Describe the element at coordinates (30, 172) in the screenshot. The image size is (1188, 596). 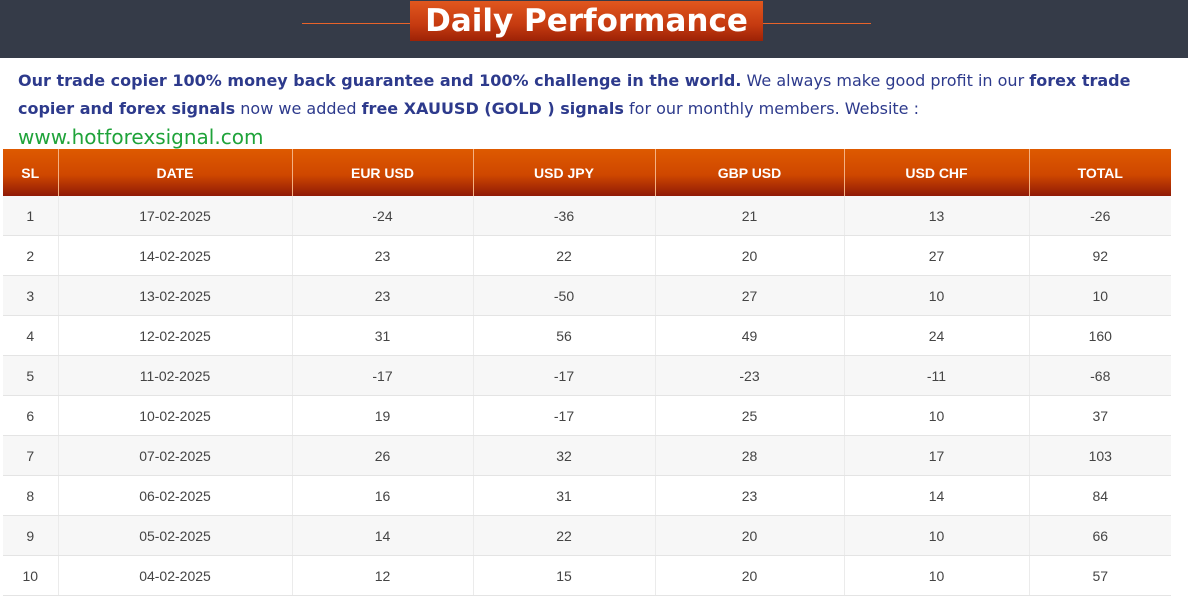
I see `column-header-sl: SL` at that location.